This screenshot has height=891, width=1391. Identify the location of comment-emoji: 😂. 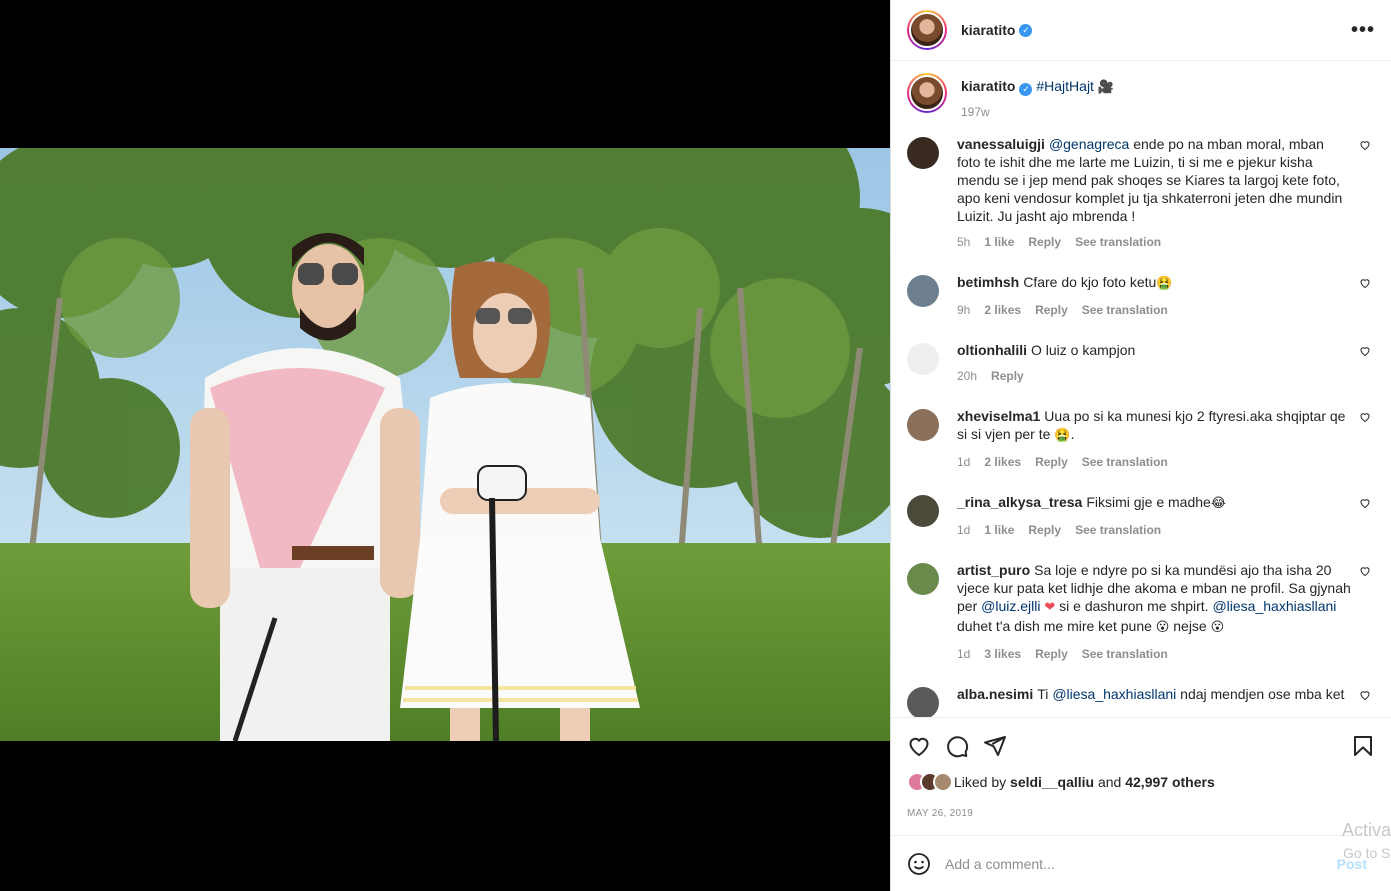
(1218, 503).